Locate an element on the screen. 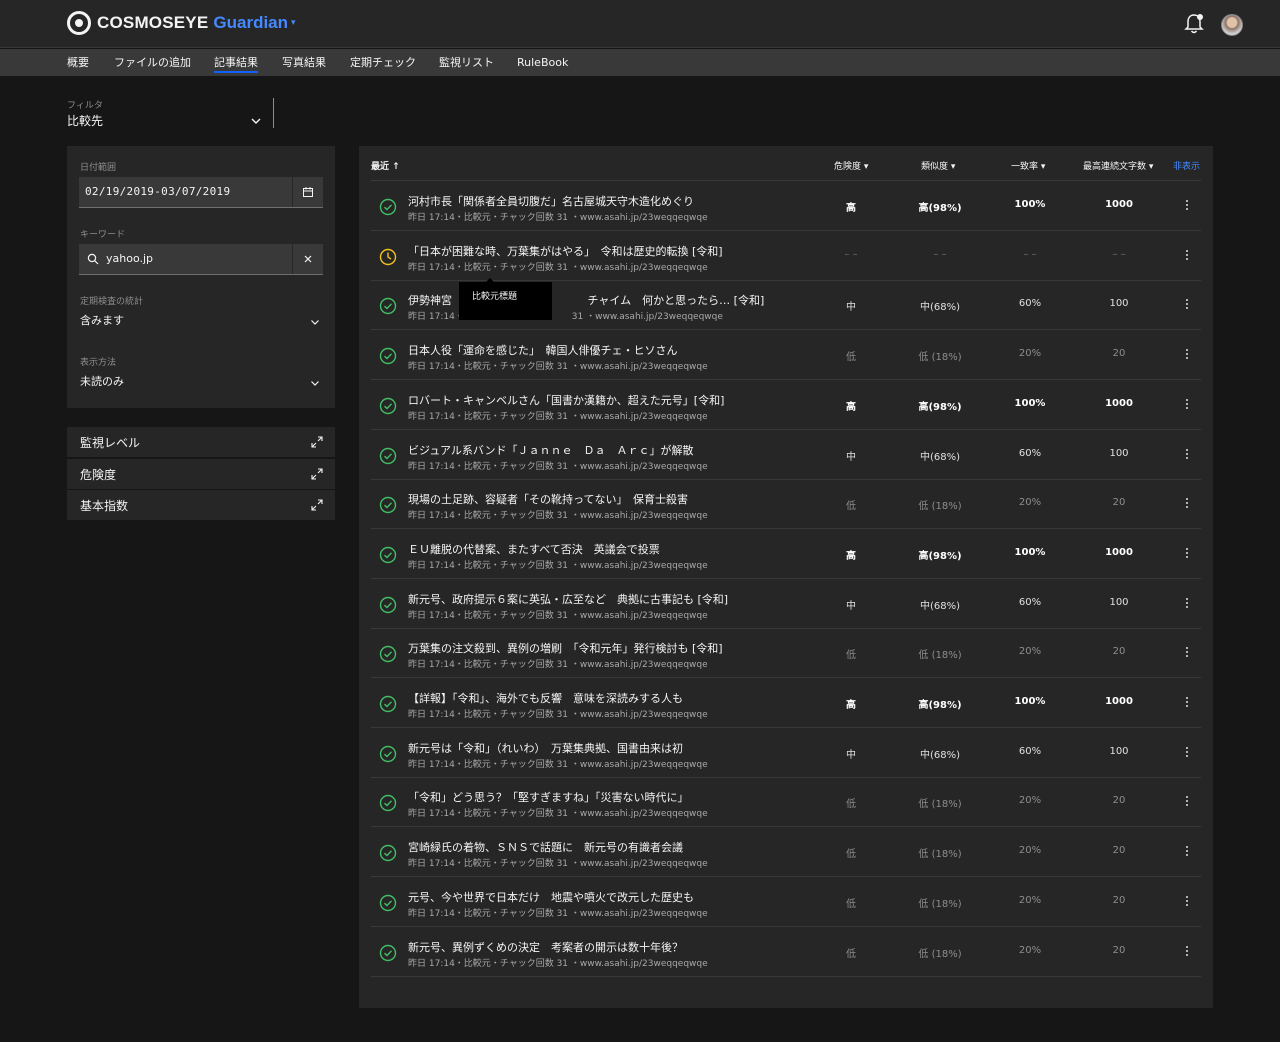 The height and width of the screenshot is (1042, 1280). article-title: 現場の土足跡、容疑者「その靴持ってない」 保育士殺害 is located at coordinates (548, 499).